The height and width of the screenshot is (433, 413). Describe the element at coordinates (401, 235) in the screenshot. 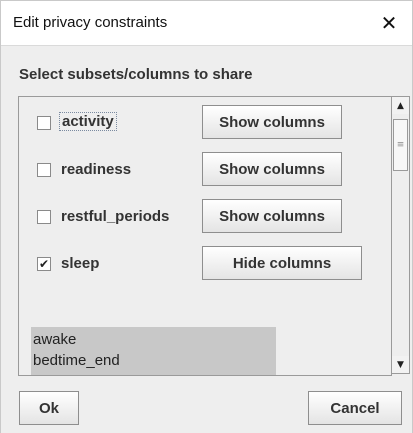

I see `vertical-scrollbar: ▲ ≡ ▼` at that location.